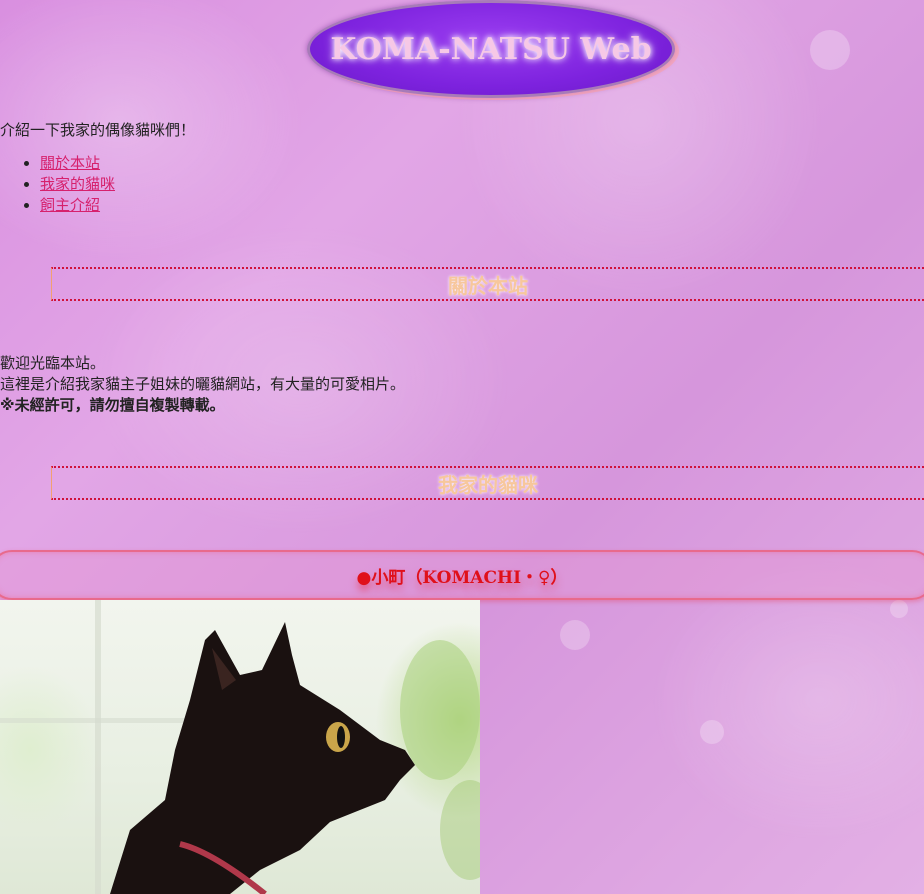  I want to click on main-nav: 關於本站 我家的貓咪 飼主介紹, so click(57, 184).